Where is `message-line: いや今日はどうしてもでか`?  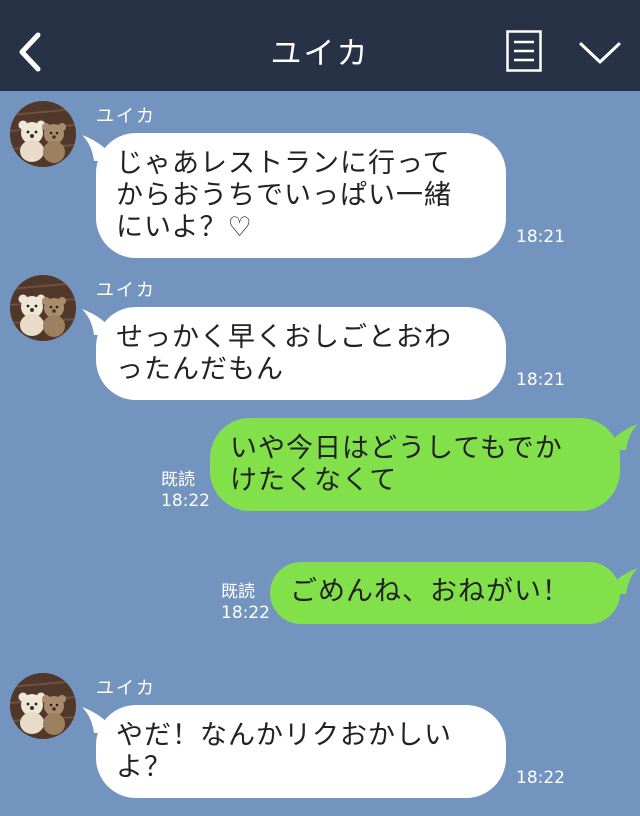
message-line: いや今日はどうしてもでか is located at coordinates (396, 448).